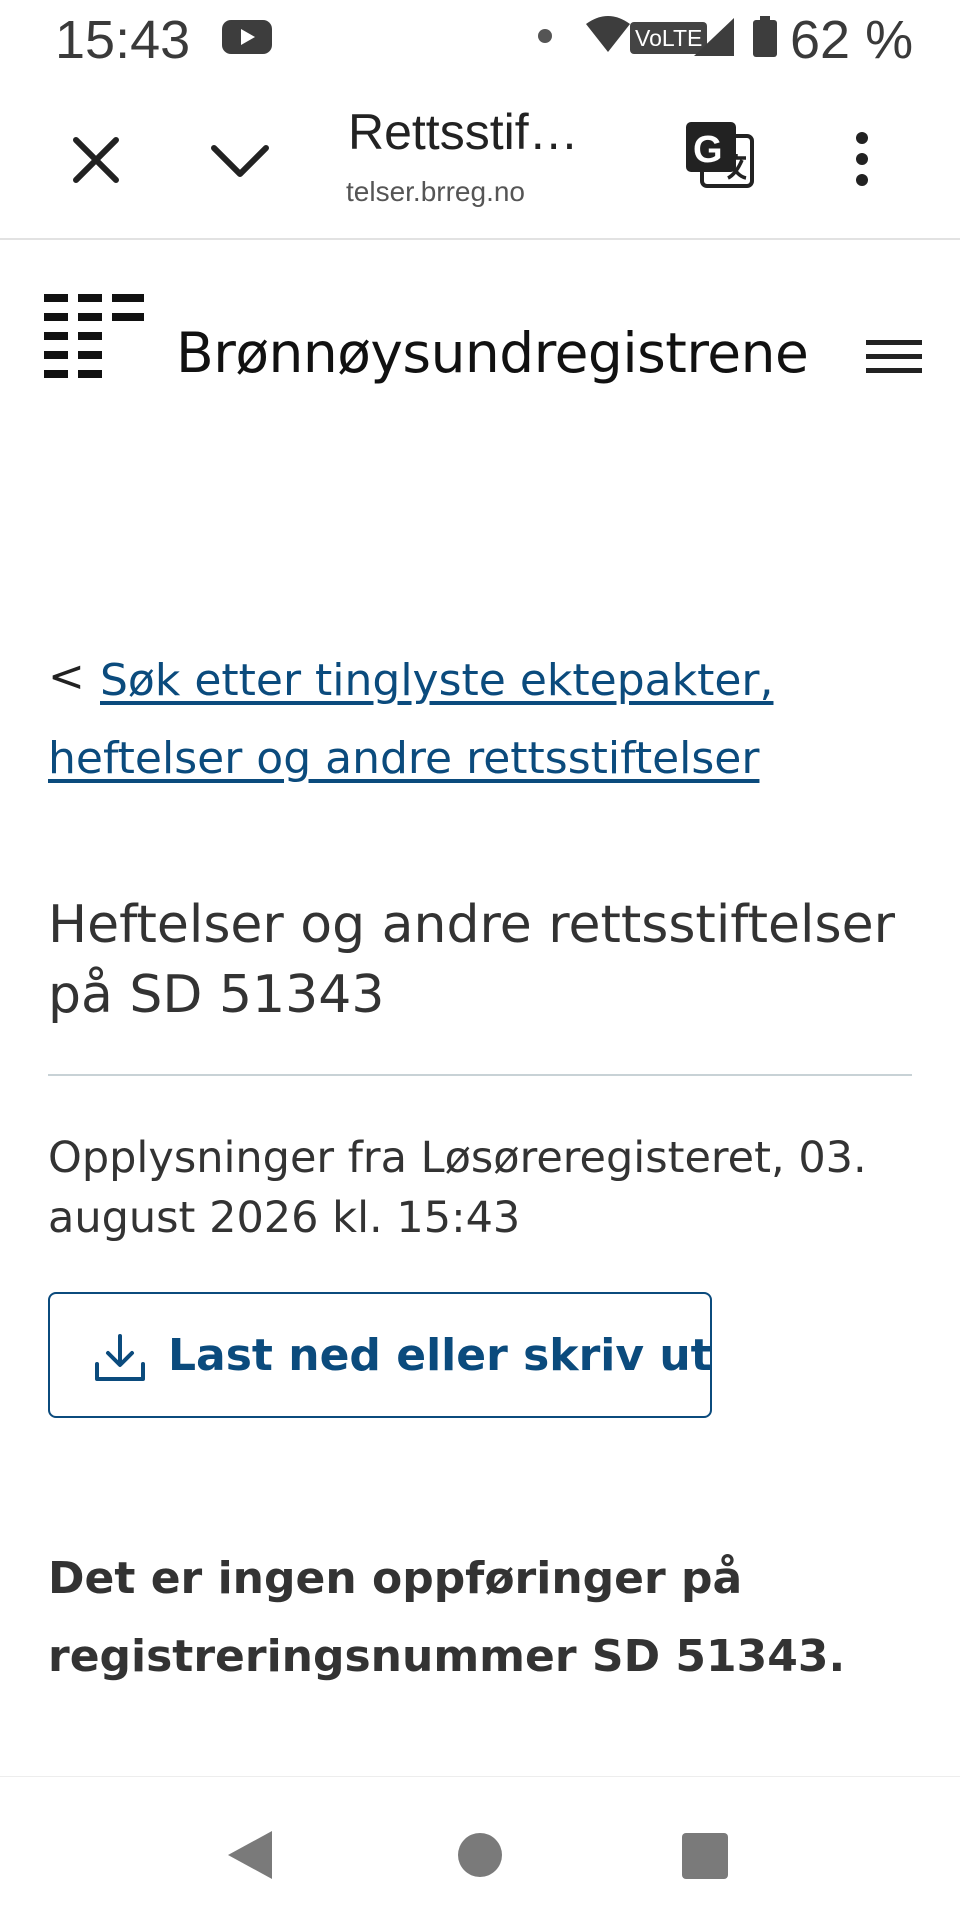 The width and height of the screenshot is (960, 1920). I want to click on home-circle-icon, so click(480, 1855).